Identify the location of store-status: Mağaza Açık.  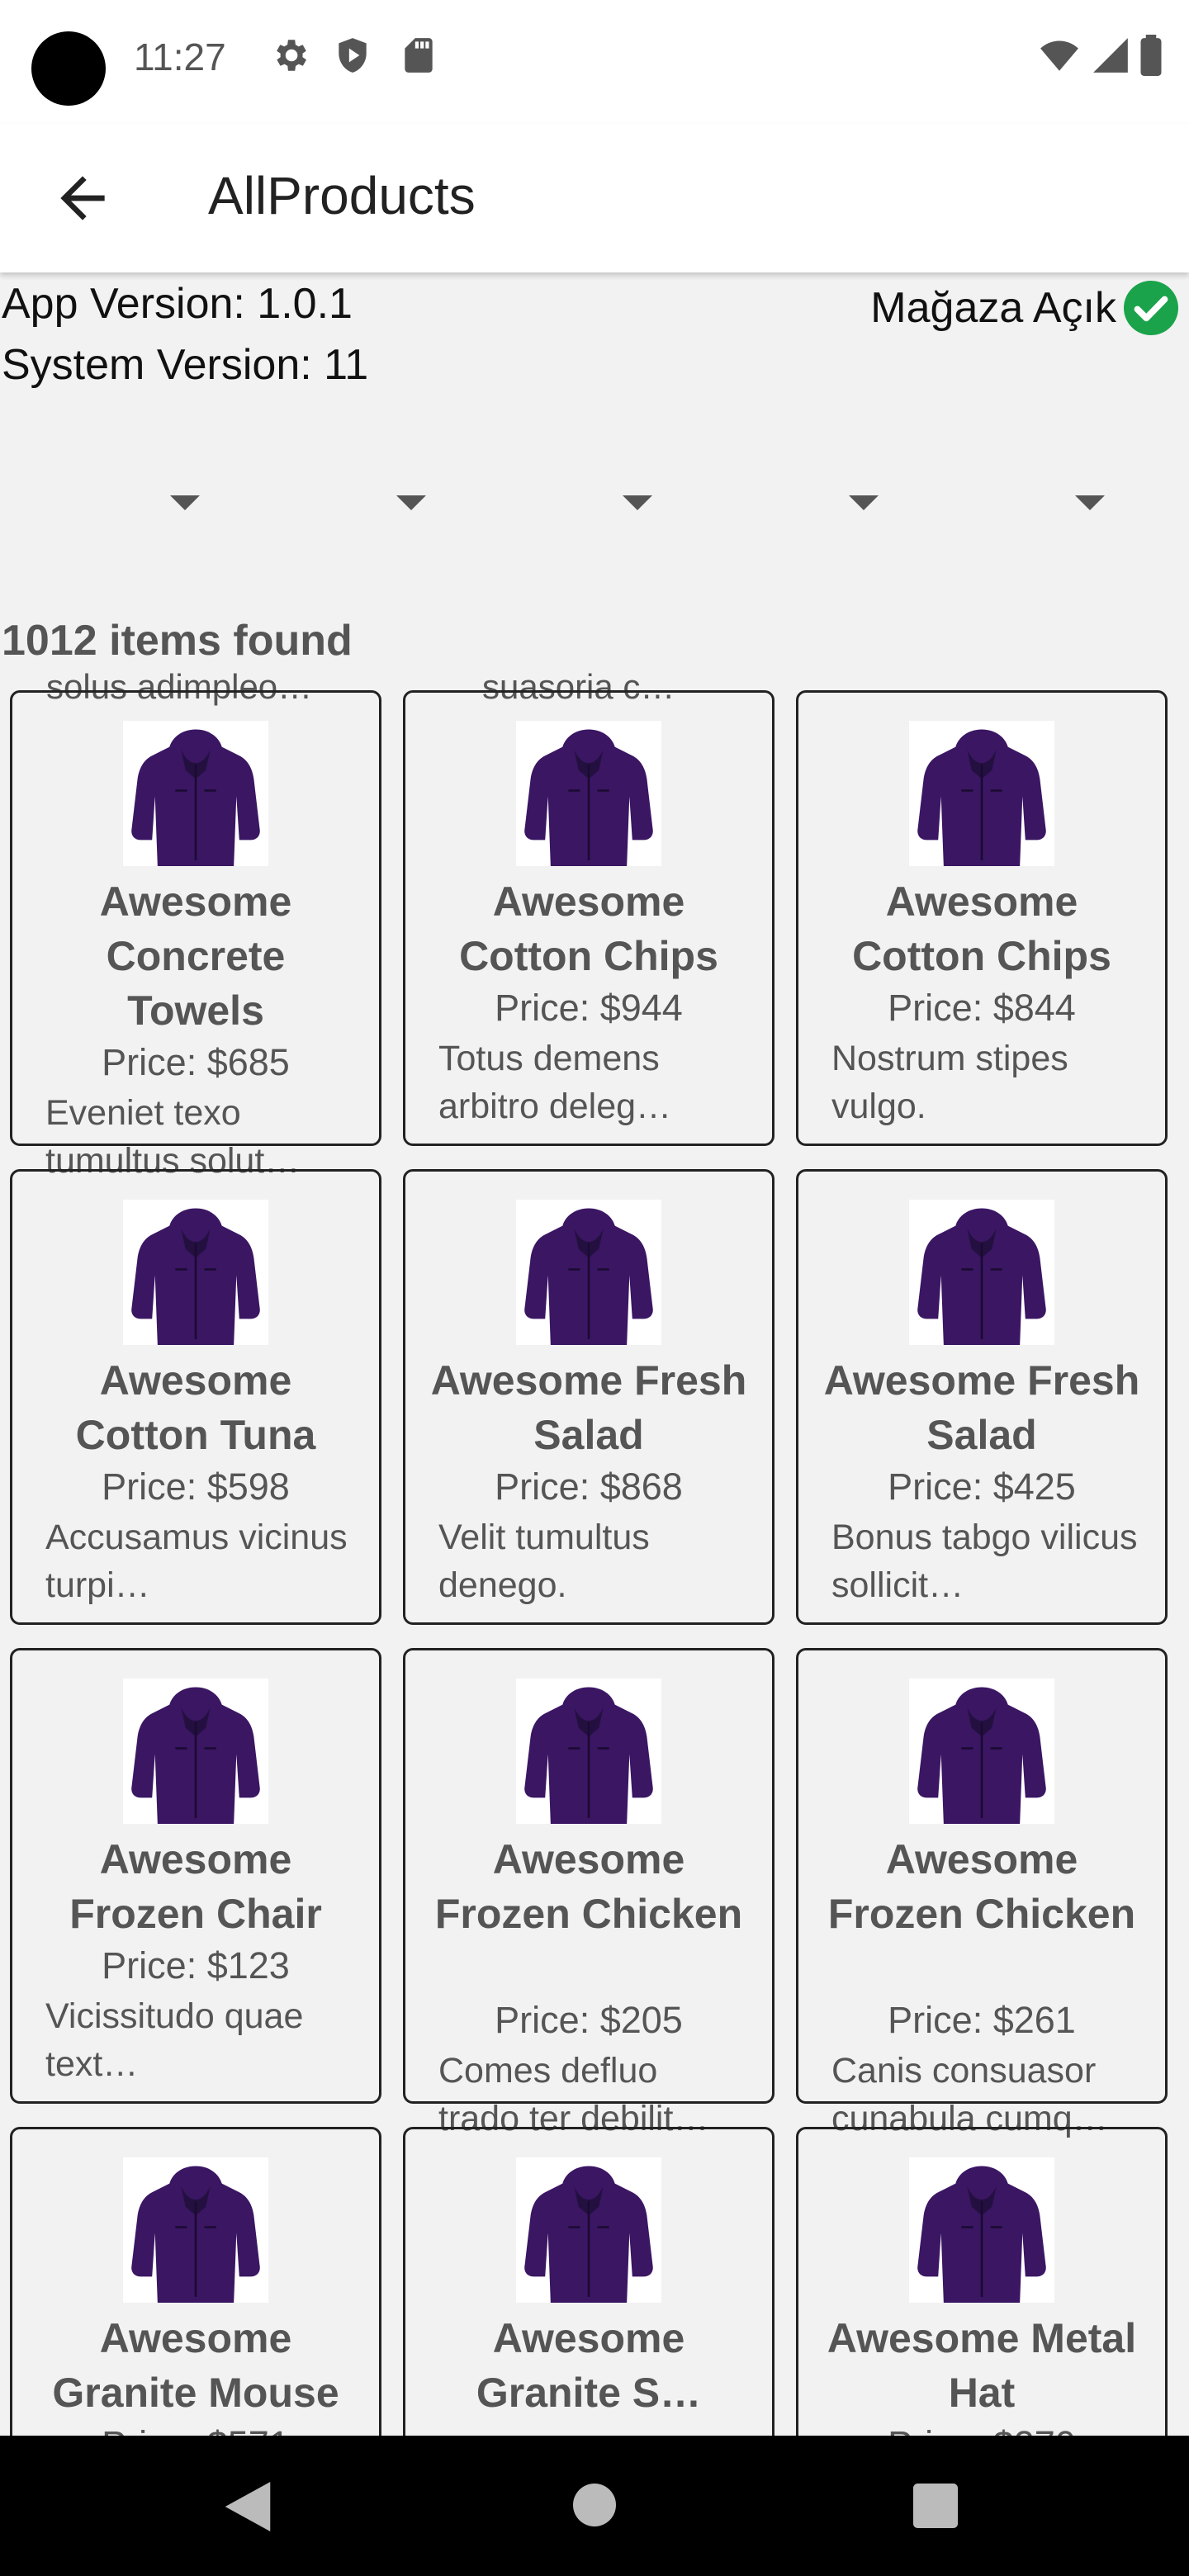
(1025, 308).